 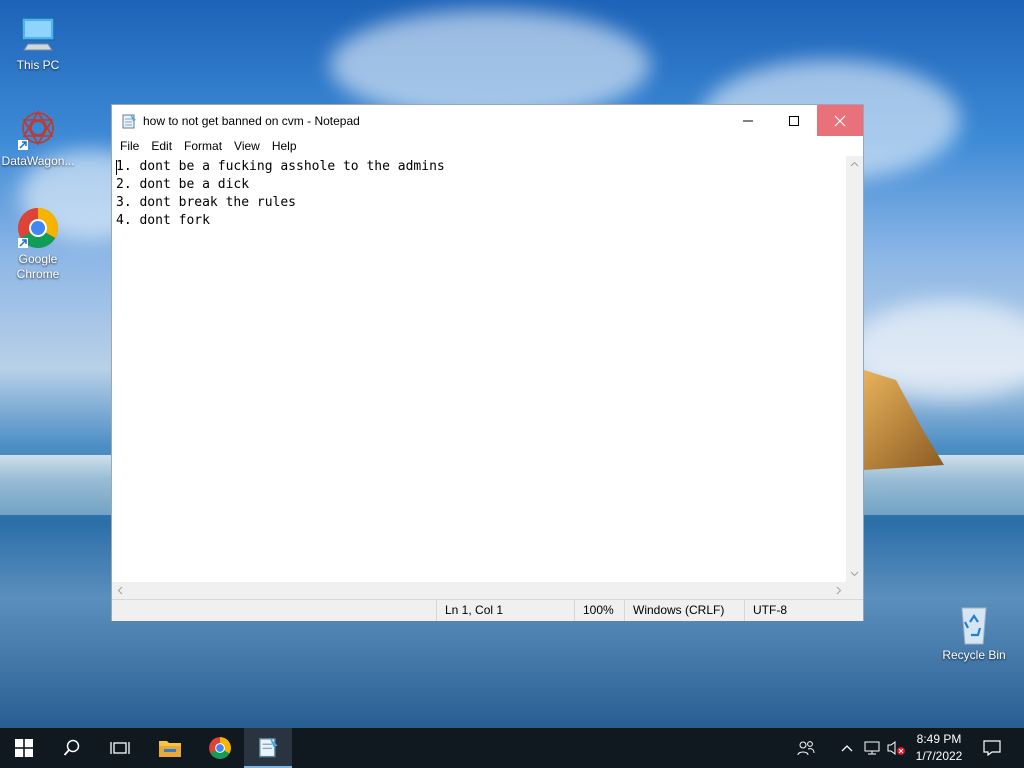 I want to click on menu-file: File, so click(x=129, y=146).